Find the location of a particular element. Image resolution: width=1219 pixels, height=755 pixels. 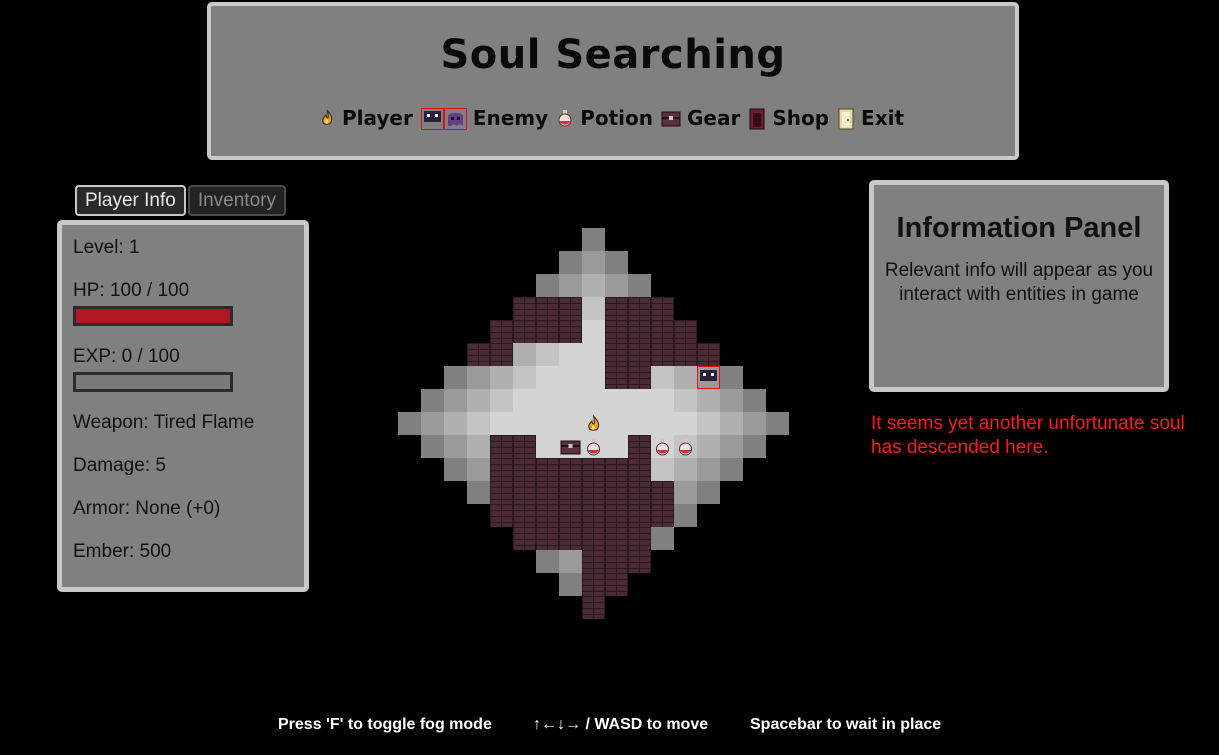

potion-flask-icon is located at coordinates (565, 118).